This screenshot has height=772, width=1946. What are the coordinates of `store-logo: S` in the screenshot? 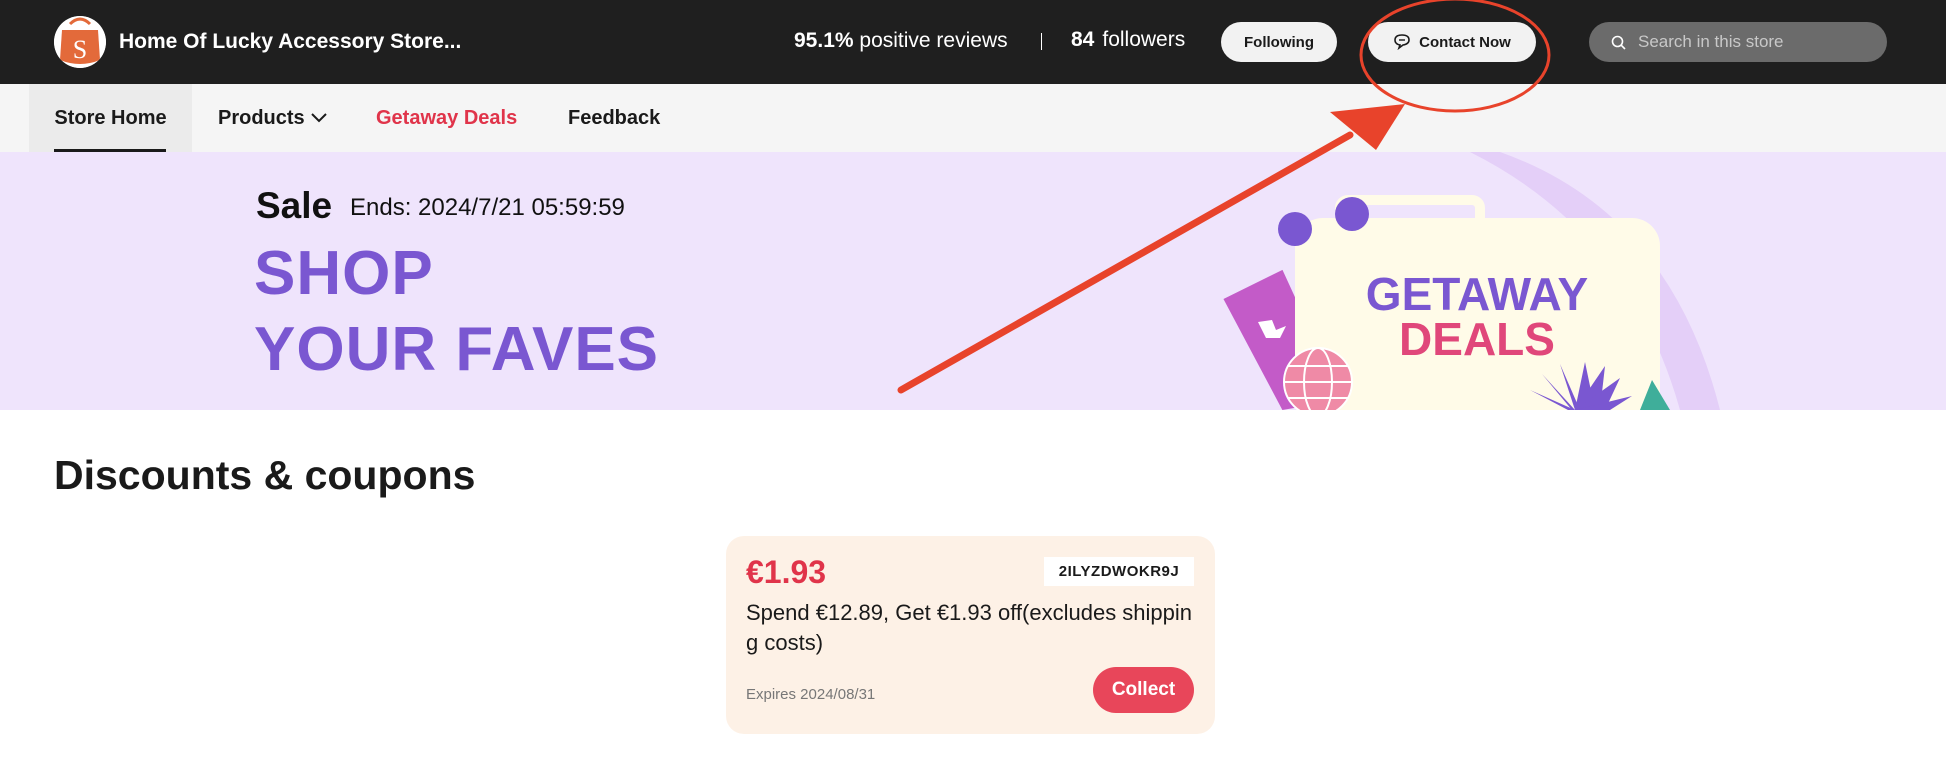 It's located at (80, 42).